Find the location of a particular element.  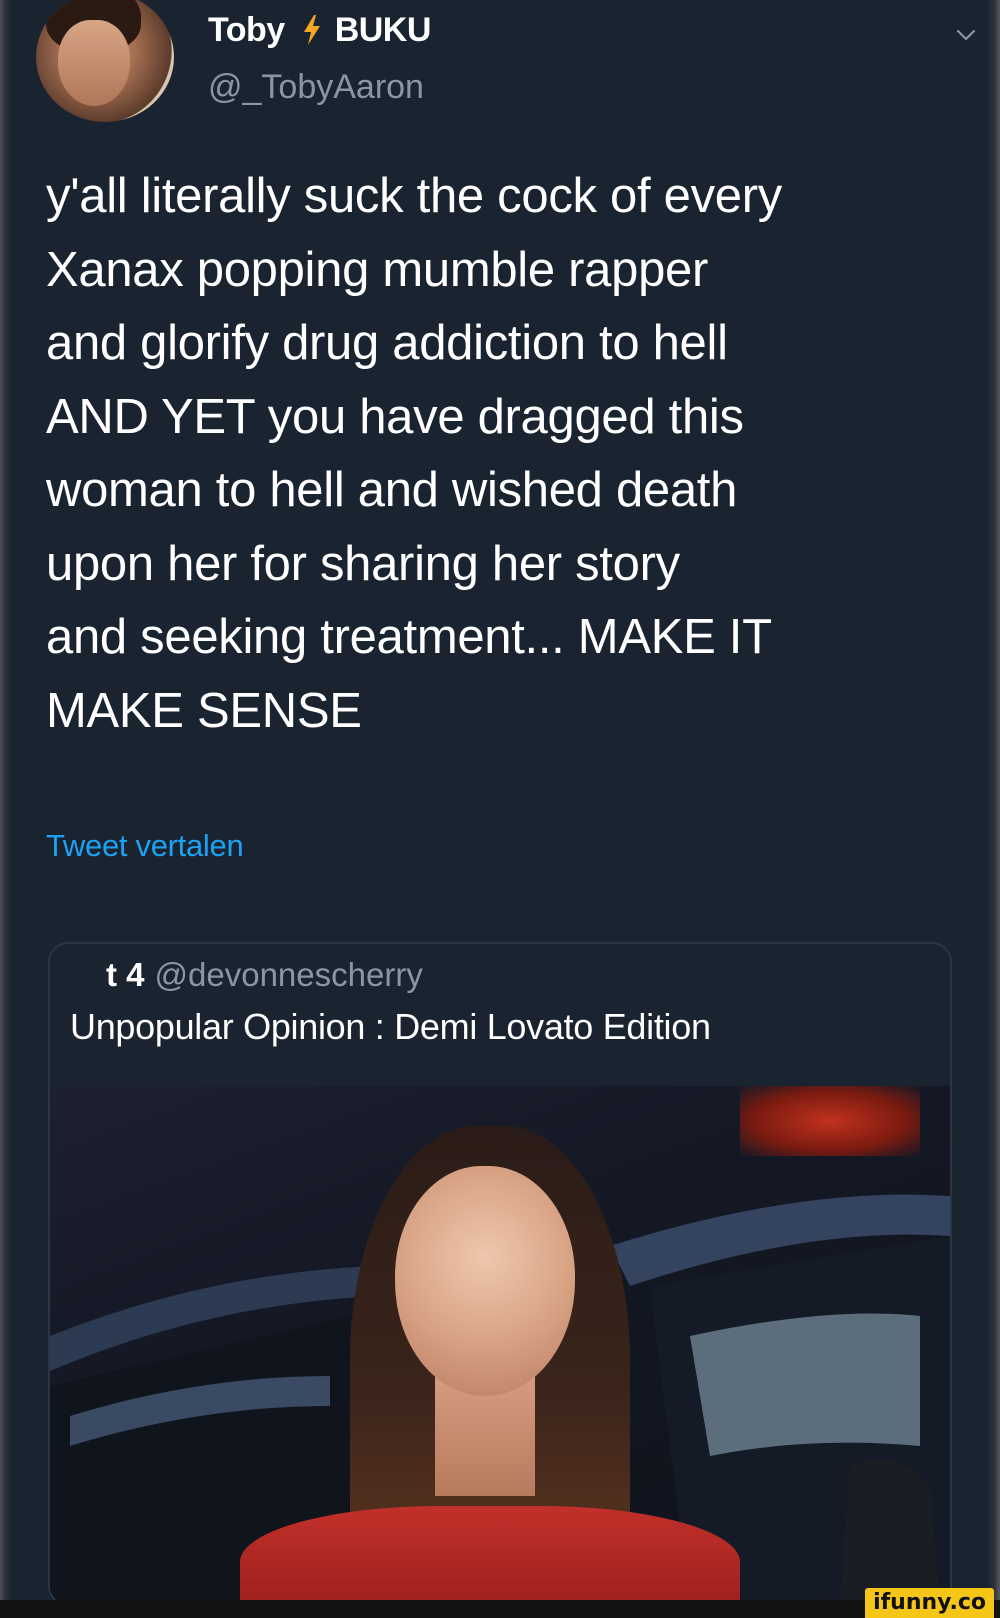

display-name: Toby BUKU is located at coordinates (319, 30).